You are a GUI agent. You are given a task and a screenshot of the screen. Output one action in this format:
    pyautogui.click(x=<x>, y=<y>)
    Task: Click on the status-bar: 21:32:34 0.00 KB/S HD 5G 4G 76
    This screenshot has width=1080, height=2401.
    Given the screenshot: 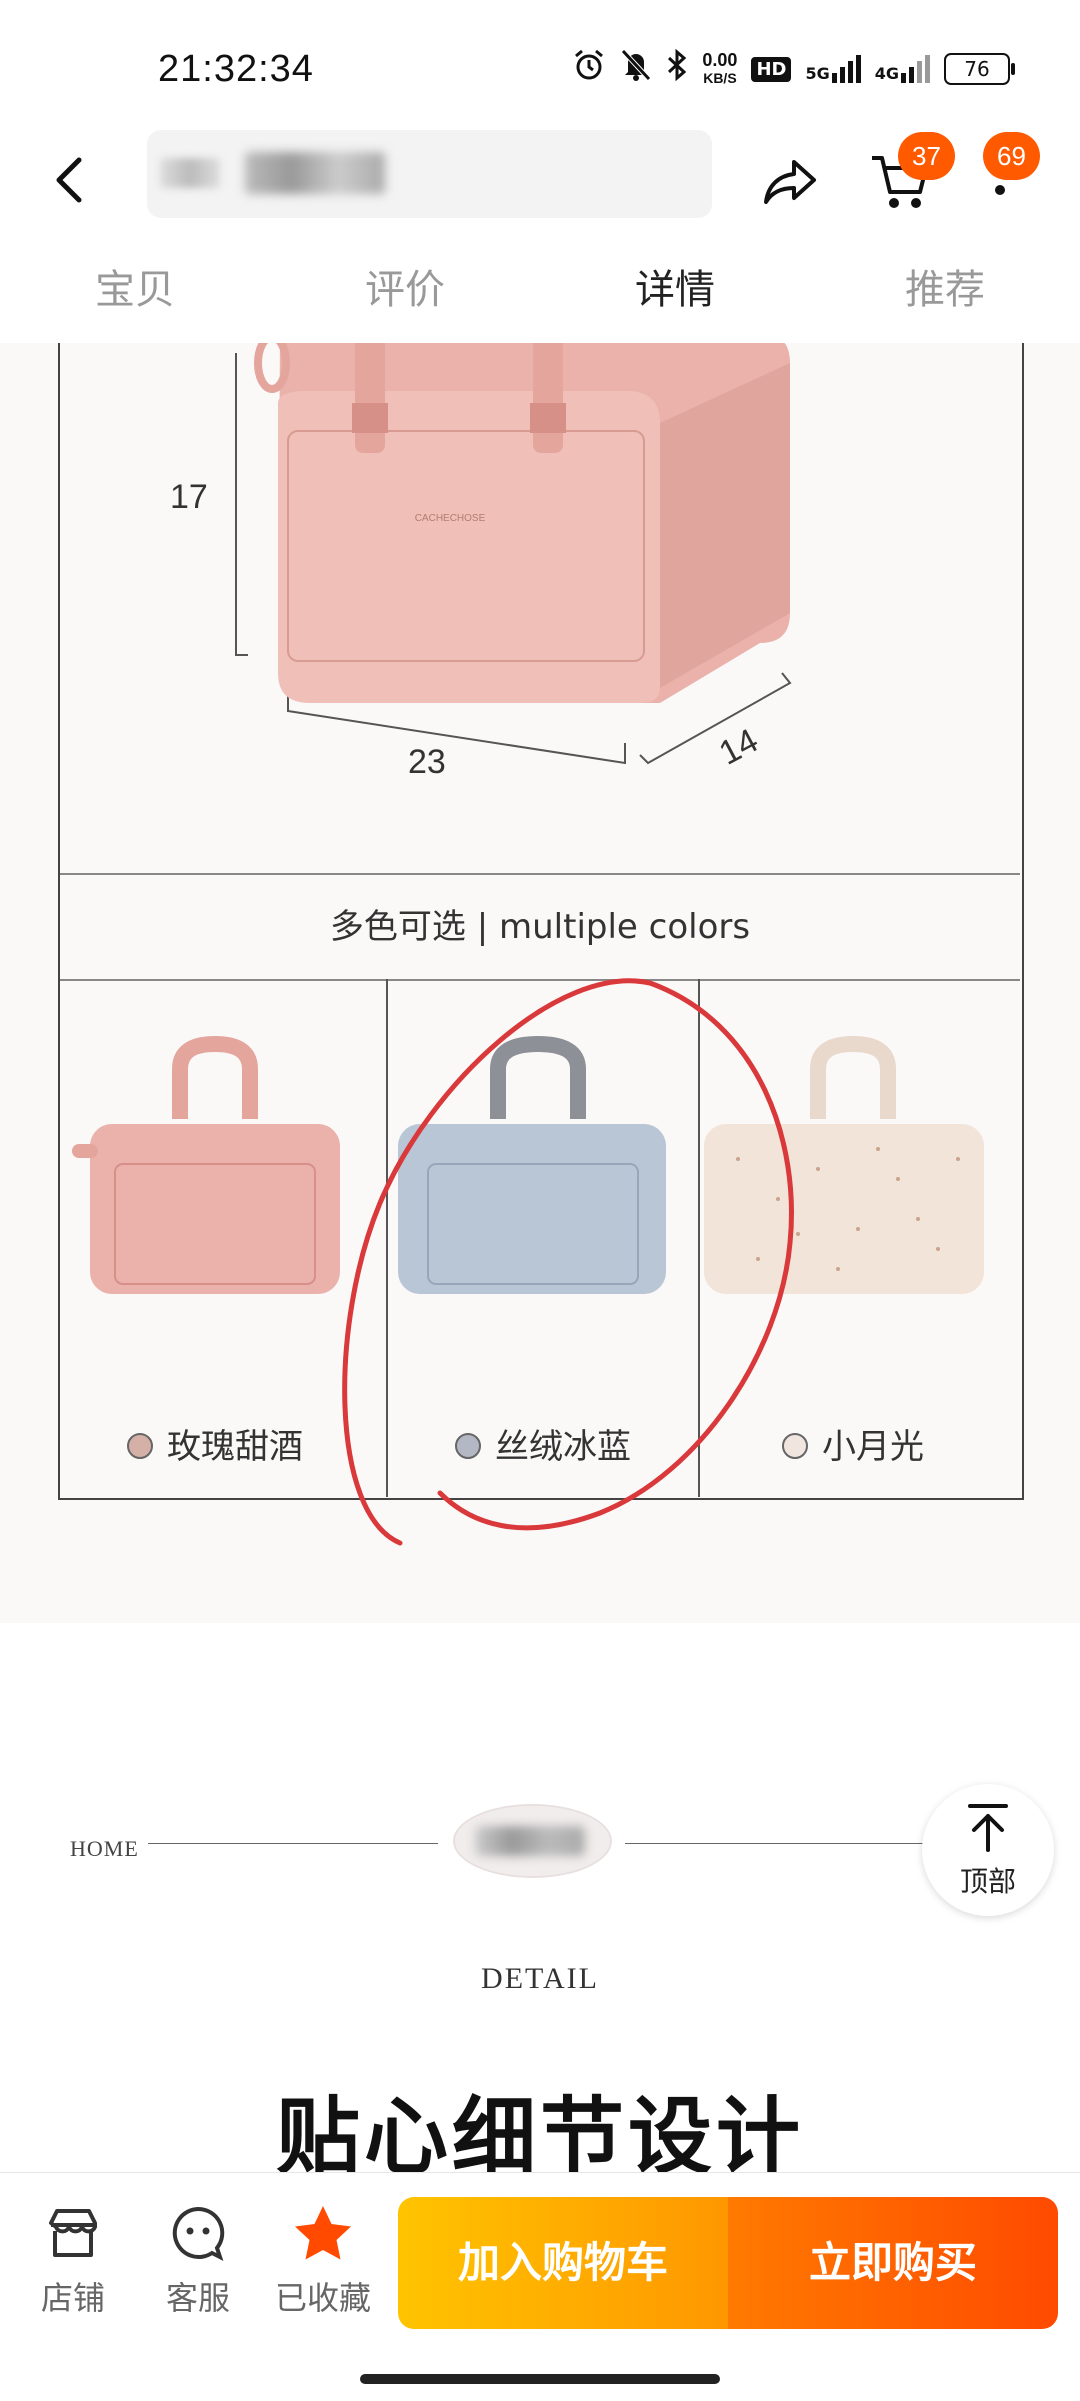 What is the action you would take?
    pyautogui.click(x=540, y=65)
    